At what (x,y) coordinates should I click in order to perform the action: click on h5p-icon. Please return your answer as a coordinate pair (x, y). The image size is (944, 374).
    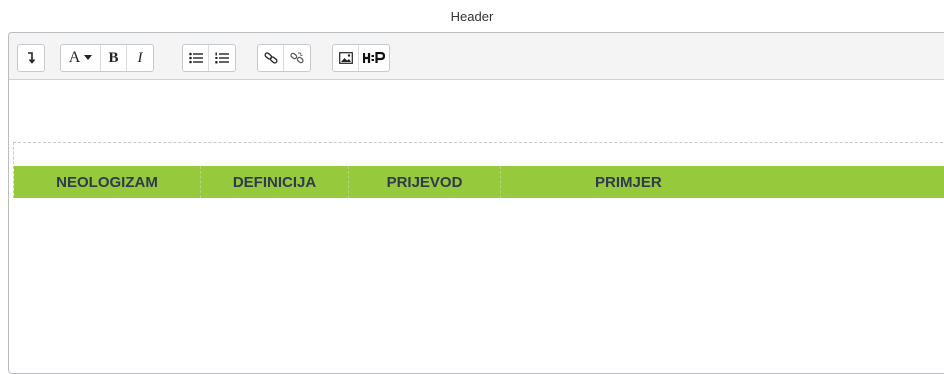
    Looking at the image, I should click on (374, 57).